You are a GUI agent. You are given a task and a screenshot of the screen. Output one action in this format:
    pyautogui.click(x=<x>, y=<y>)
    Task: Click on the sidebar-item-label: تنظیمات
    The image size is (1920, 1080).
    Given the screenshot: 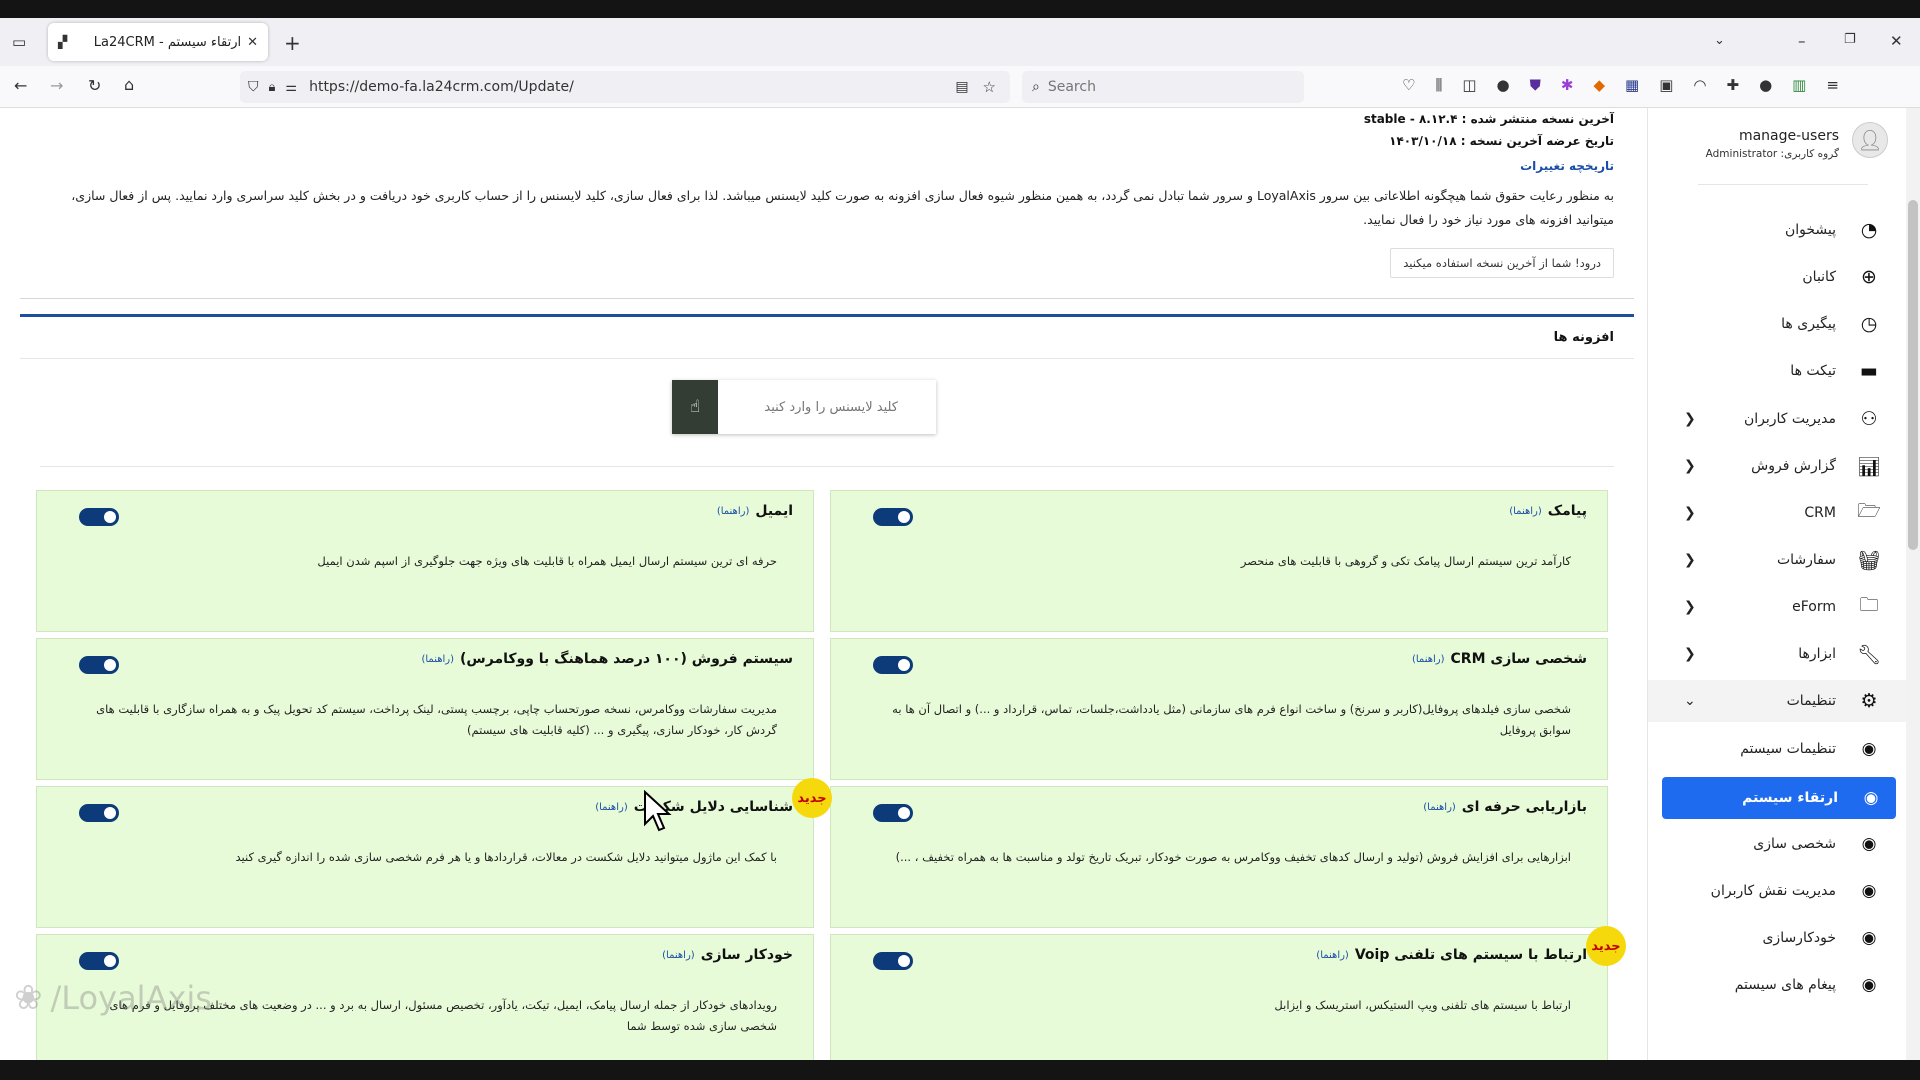 What is the action you would take?
    pyautogui.click(x=1811, y=701)
    